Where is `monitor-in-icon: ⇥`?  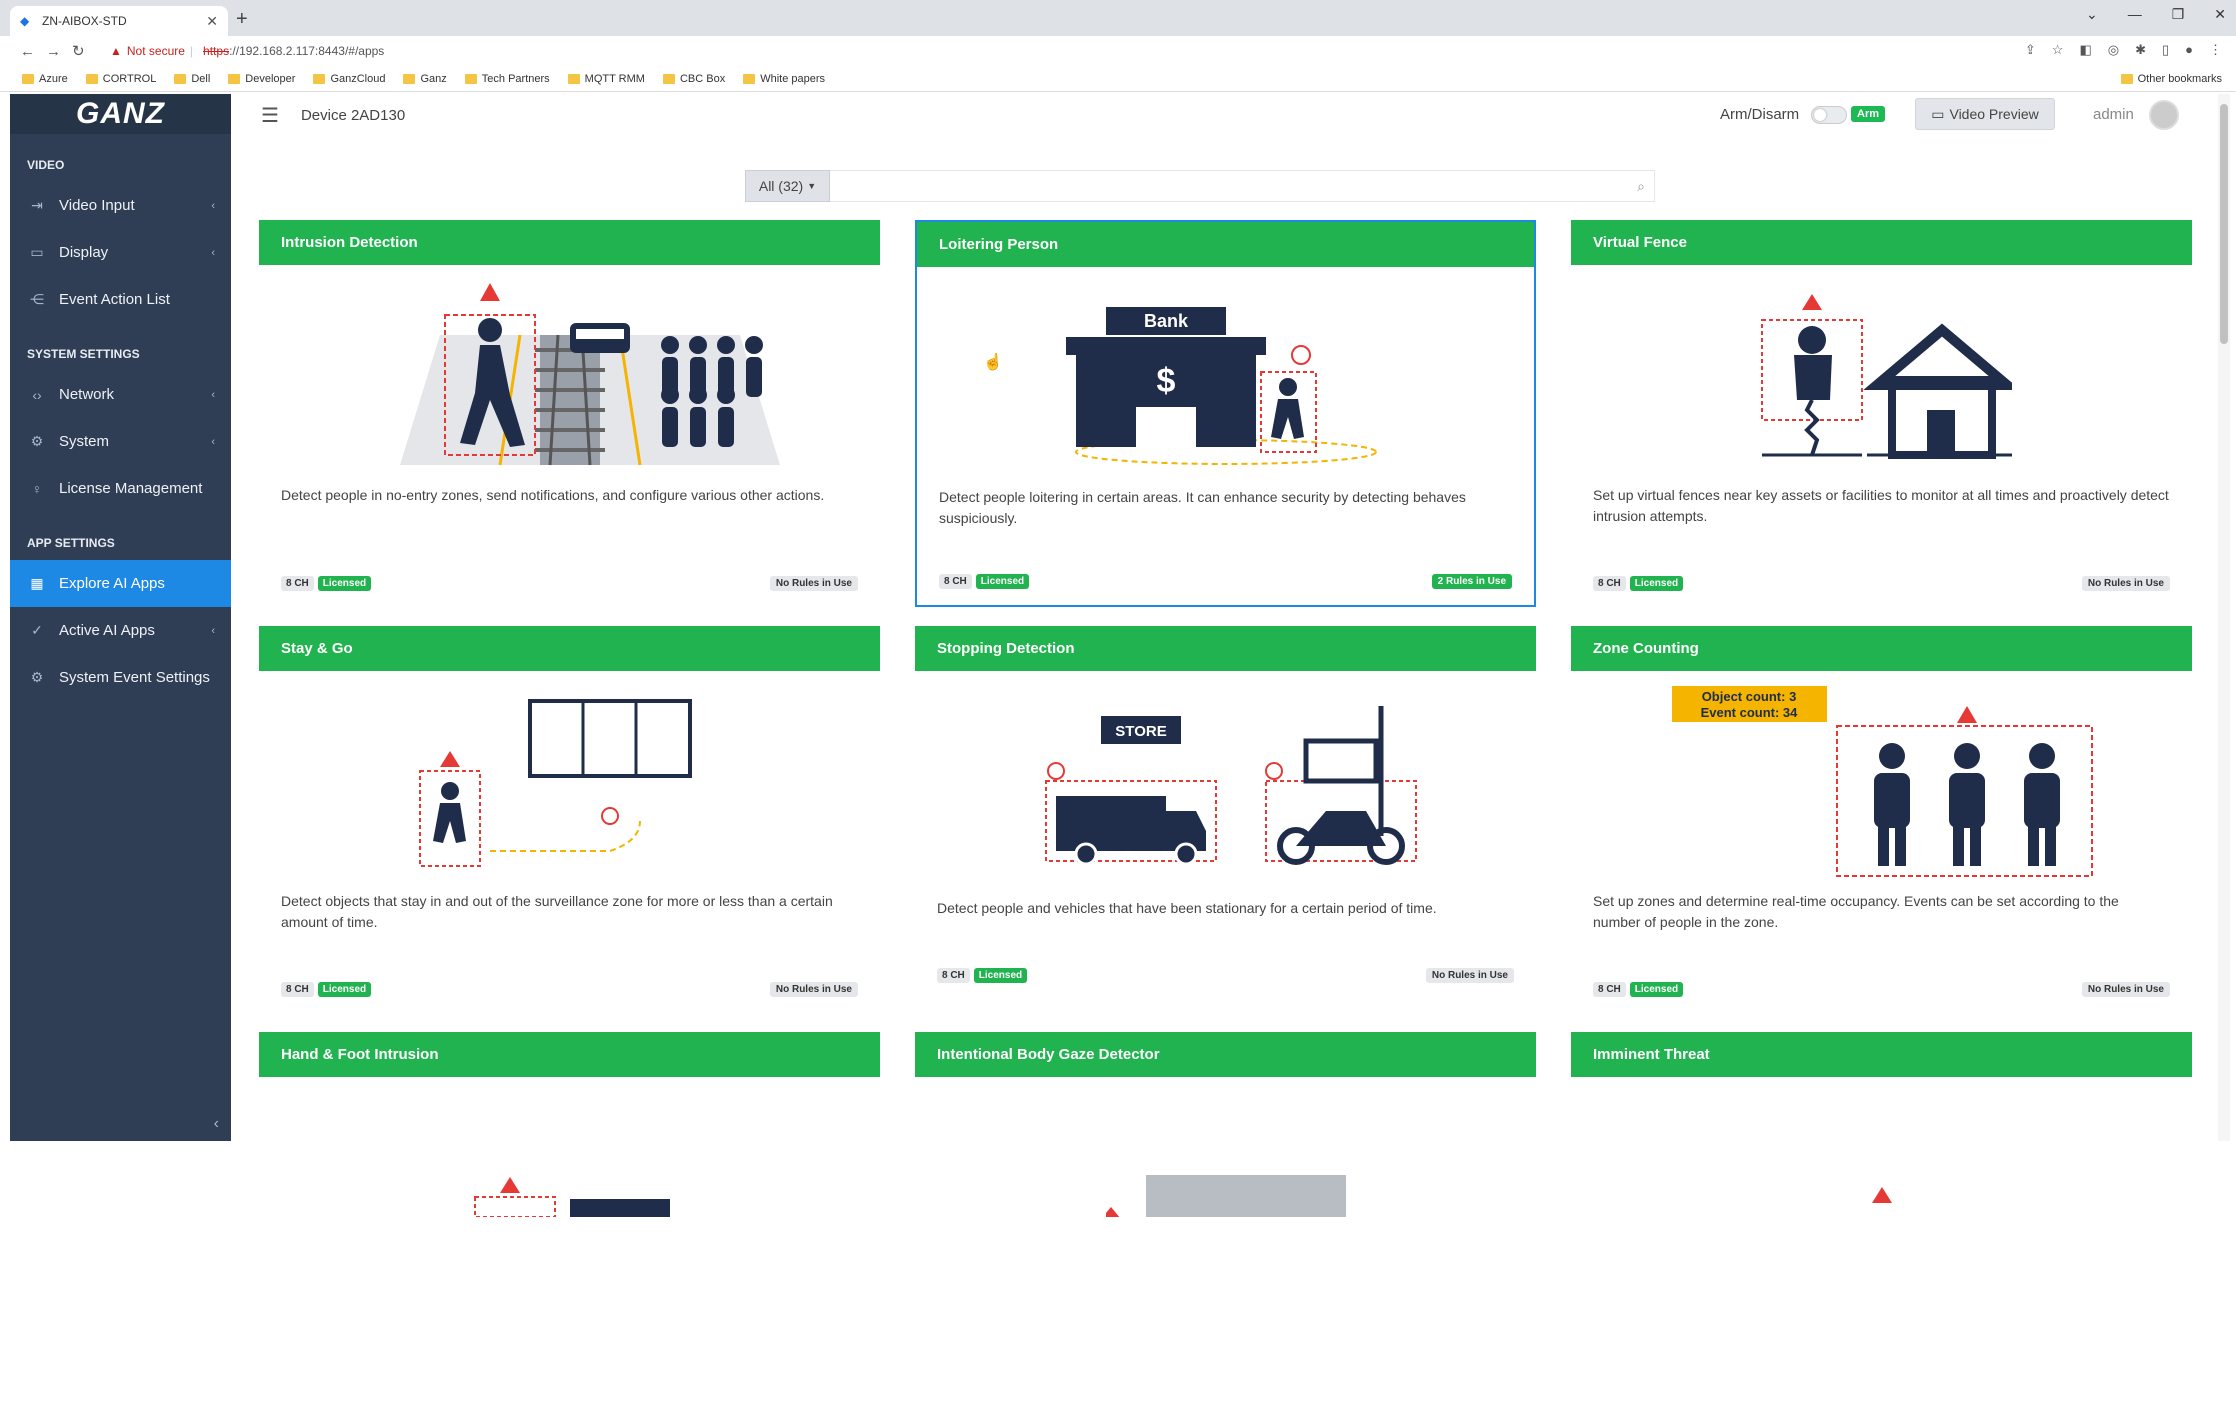
monitor-in-icon: ⇥ is located at coordinates (37, 205).